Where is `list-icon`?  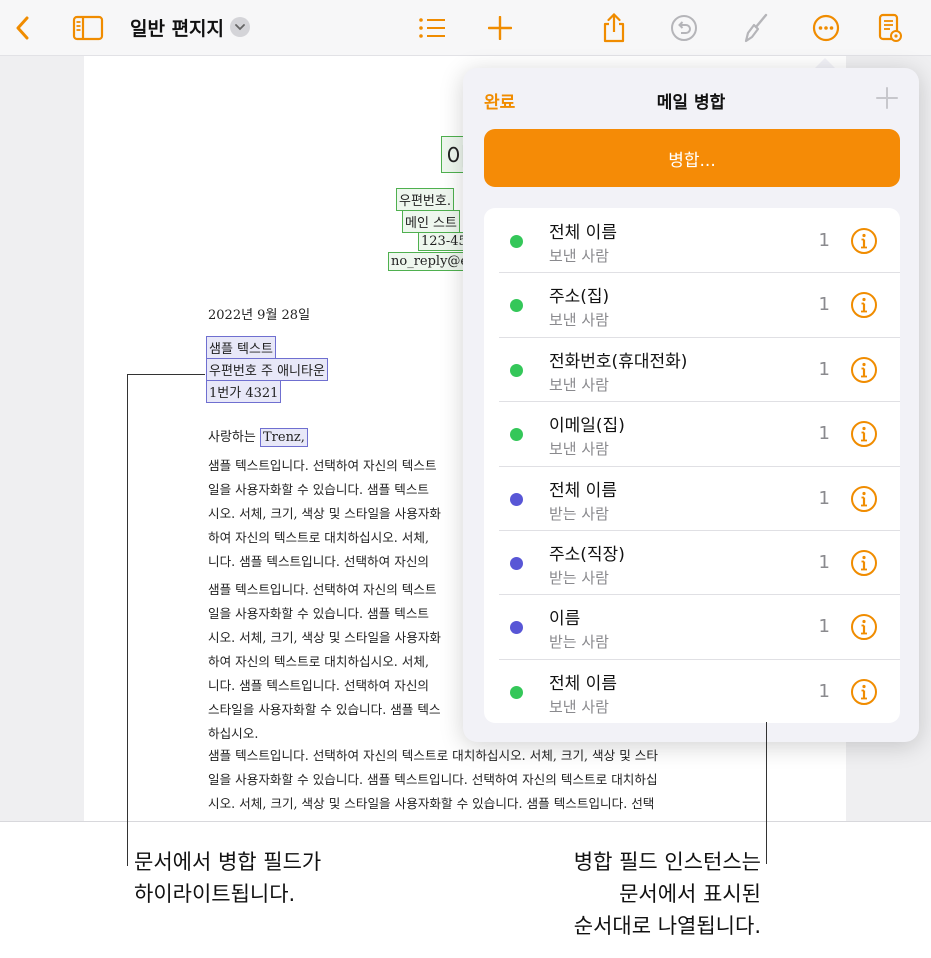
list-icon is located at coordinates (432, 28).